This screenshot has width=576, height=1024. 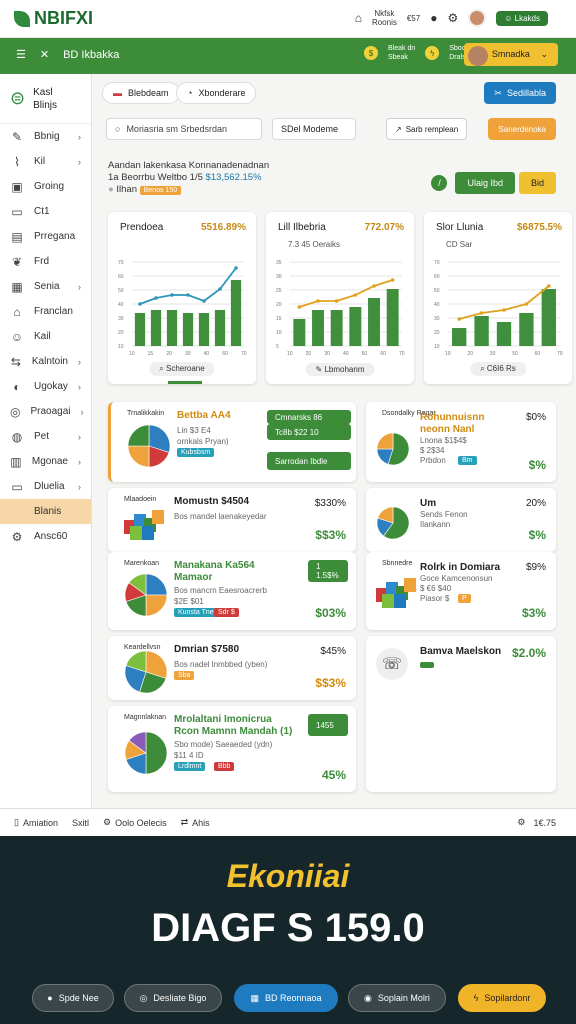 What do you see at coordinates (17, 236) in the screenshot?
I see `file-icon: ▤` at bounding box center [17, 236].